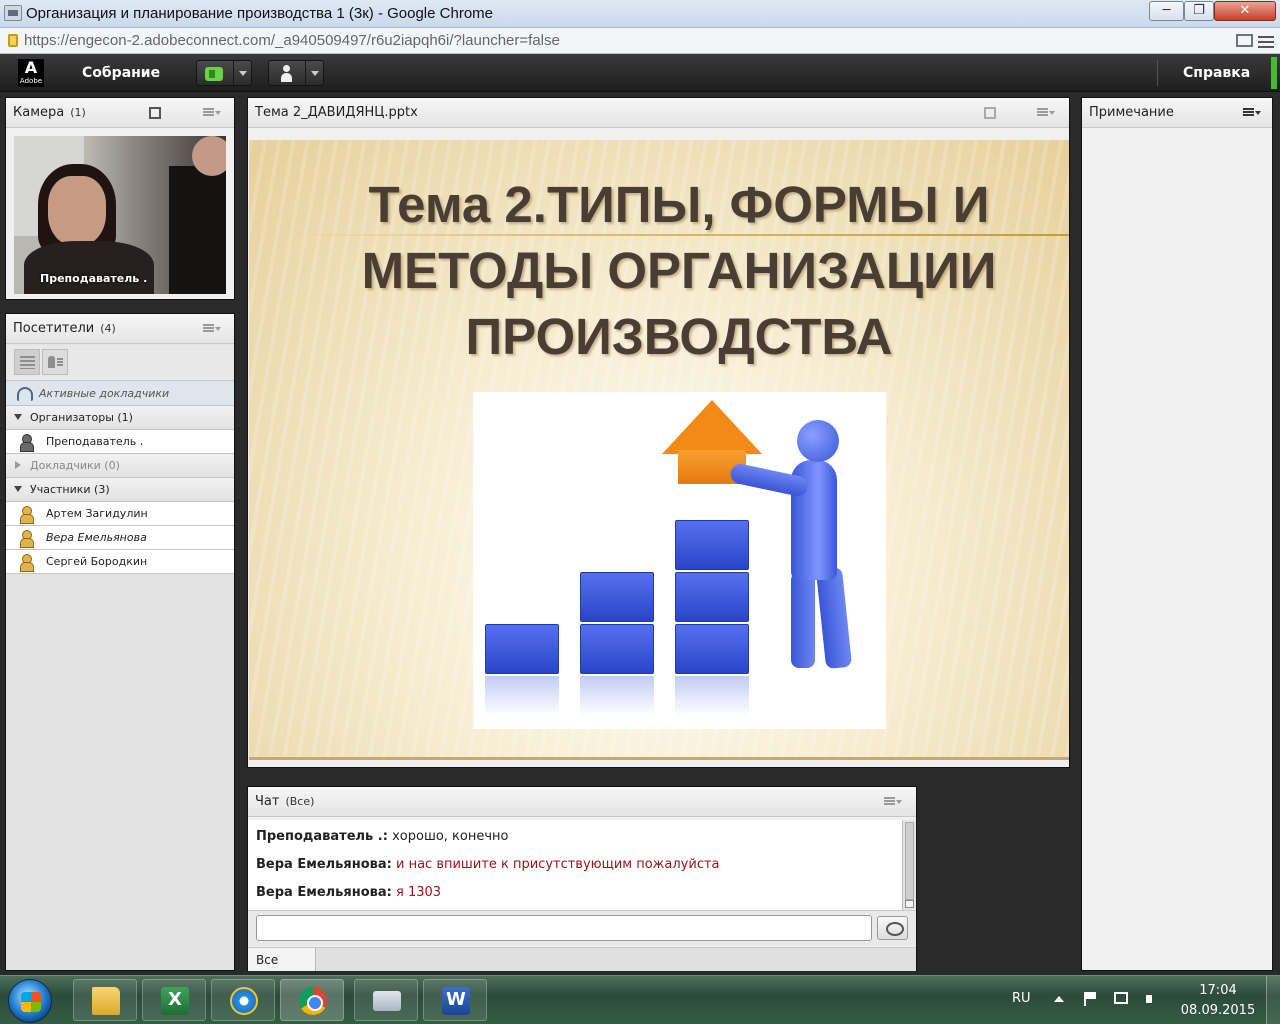  Describe the element at coordinates (30, 1001) in the screenshot. I see `start-button` at that location.